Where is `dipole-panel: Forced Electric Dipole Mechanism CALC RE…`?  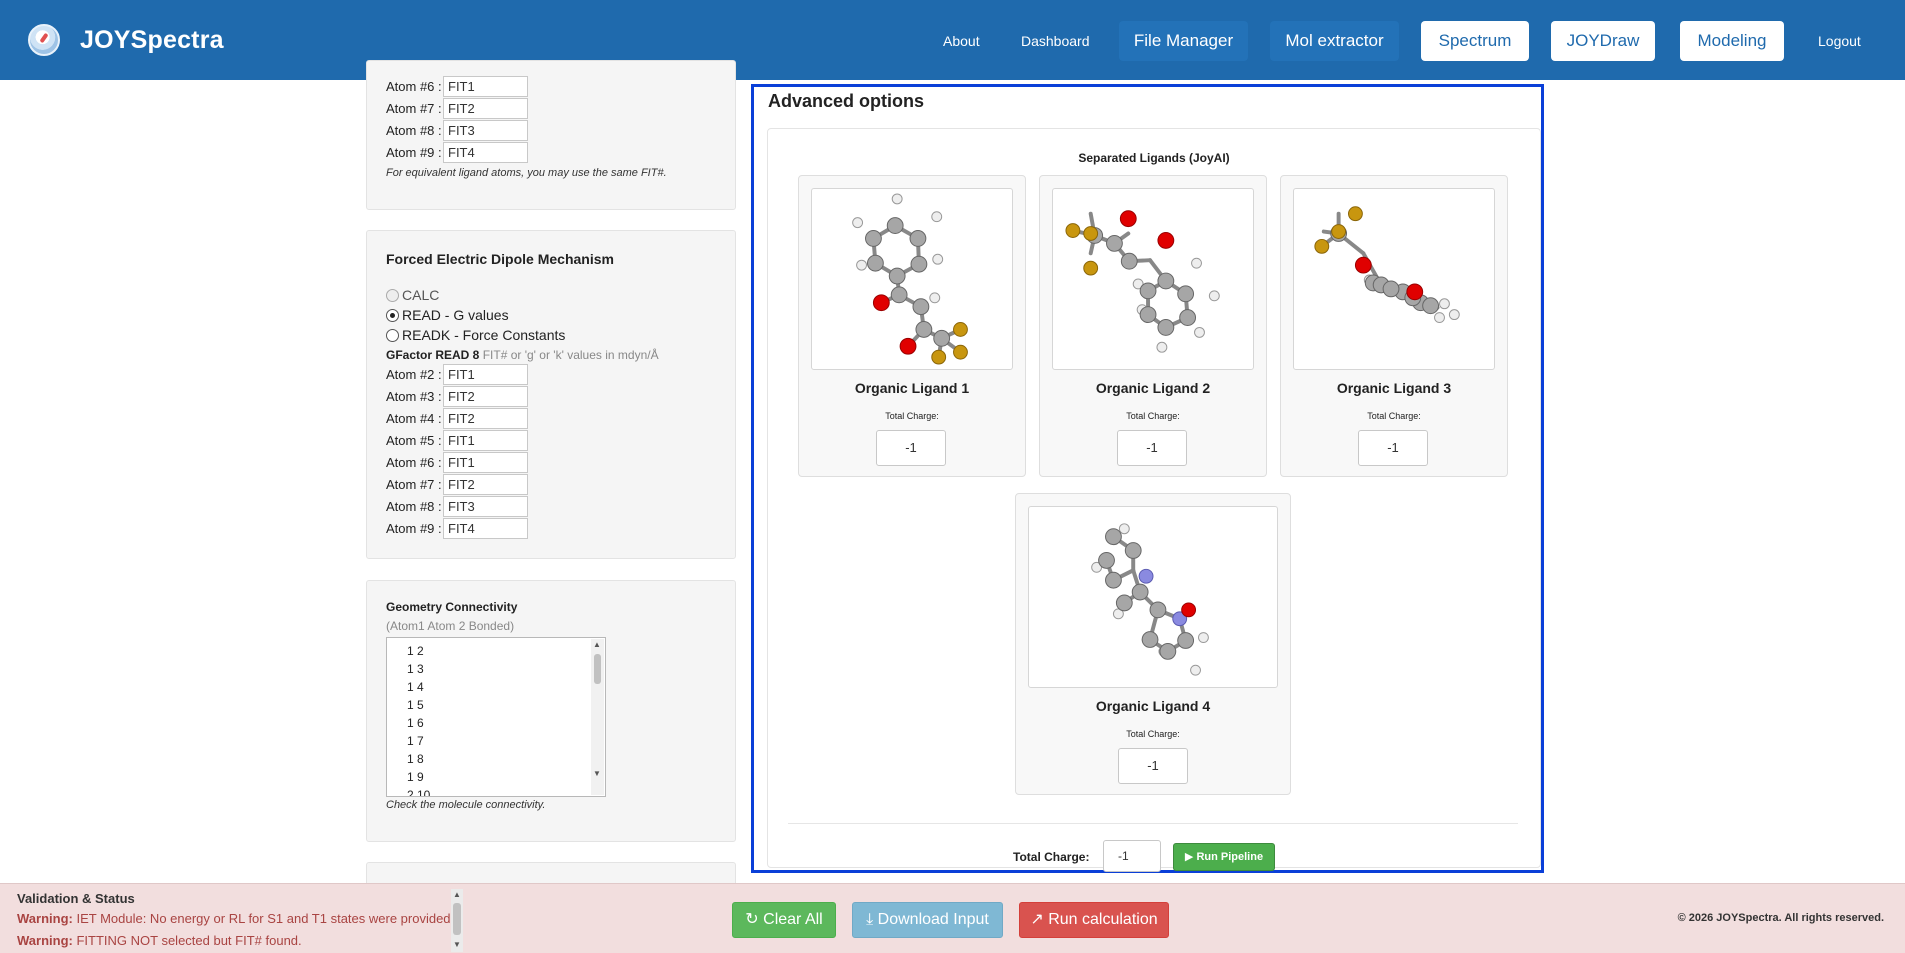
dipole-panel: Forced Electric Dipole Mechanism CALC RE… is located at coordinates (551, 394).